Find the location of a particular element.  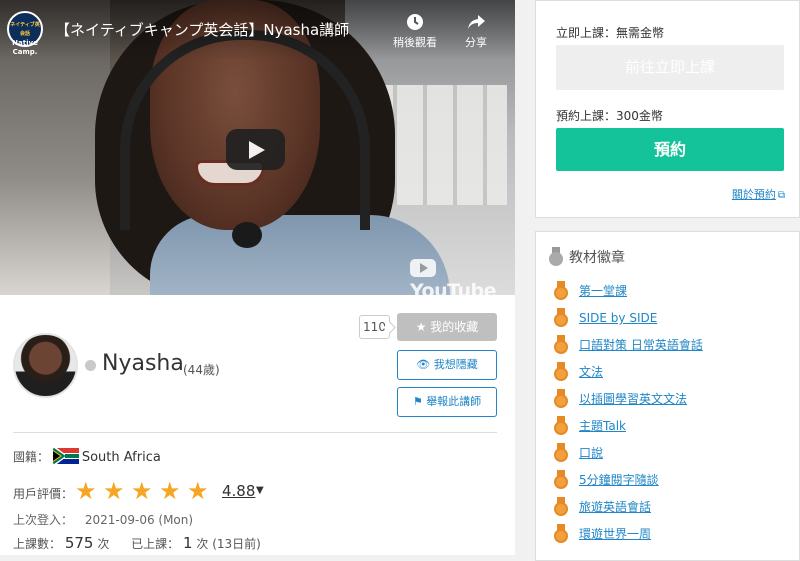

hide-teacher-button: 👁 我想隱藏 is located at coordinates (447, 365).